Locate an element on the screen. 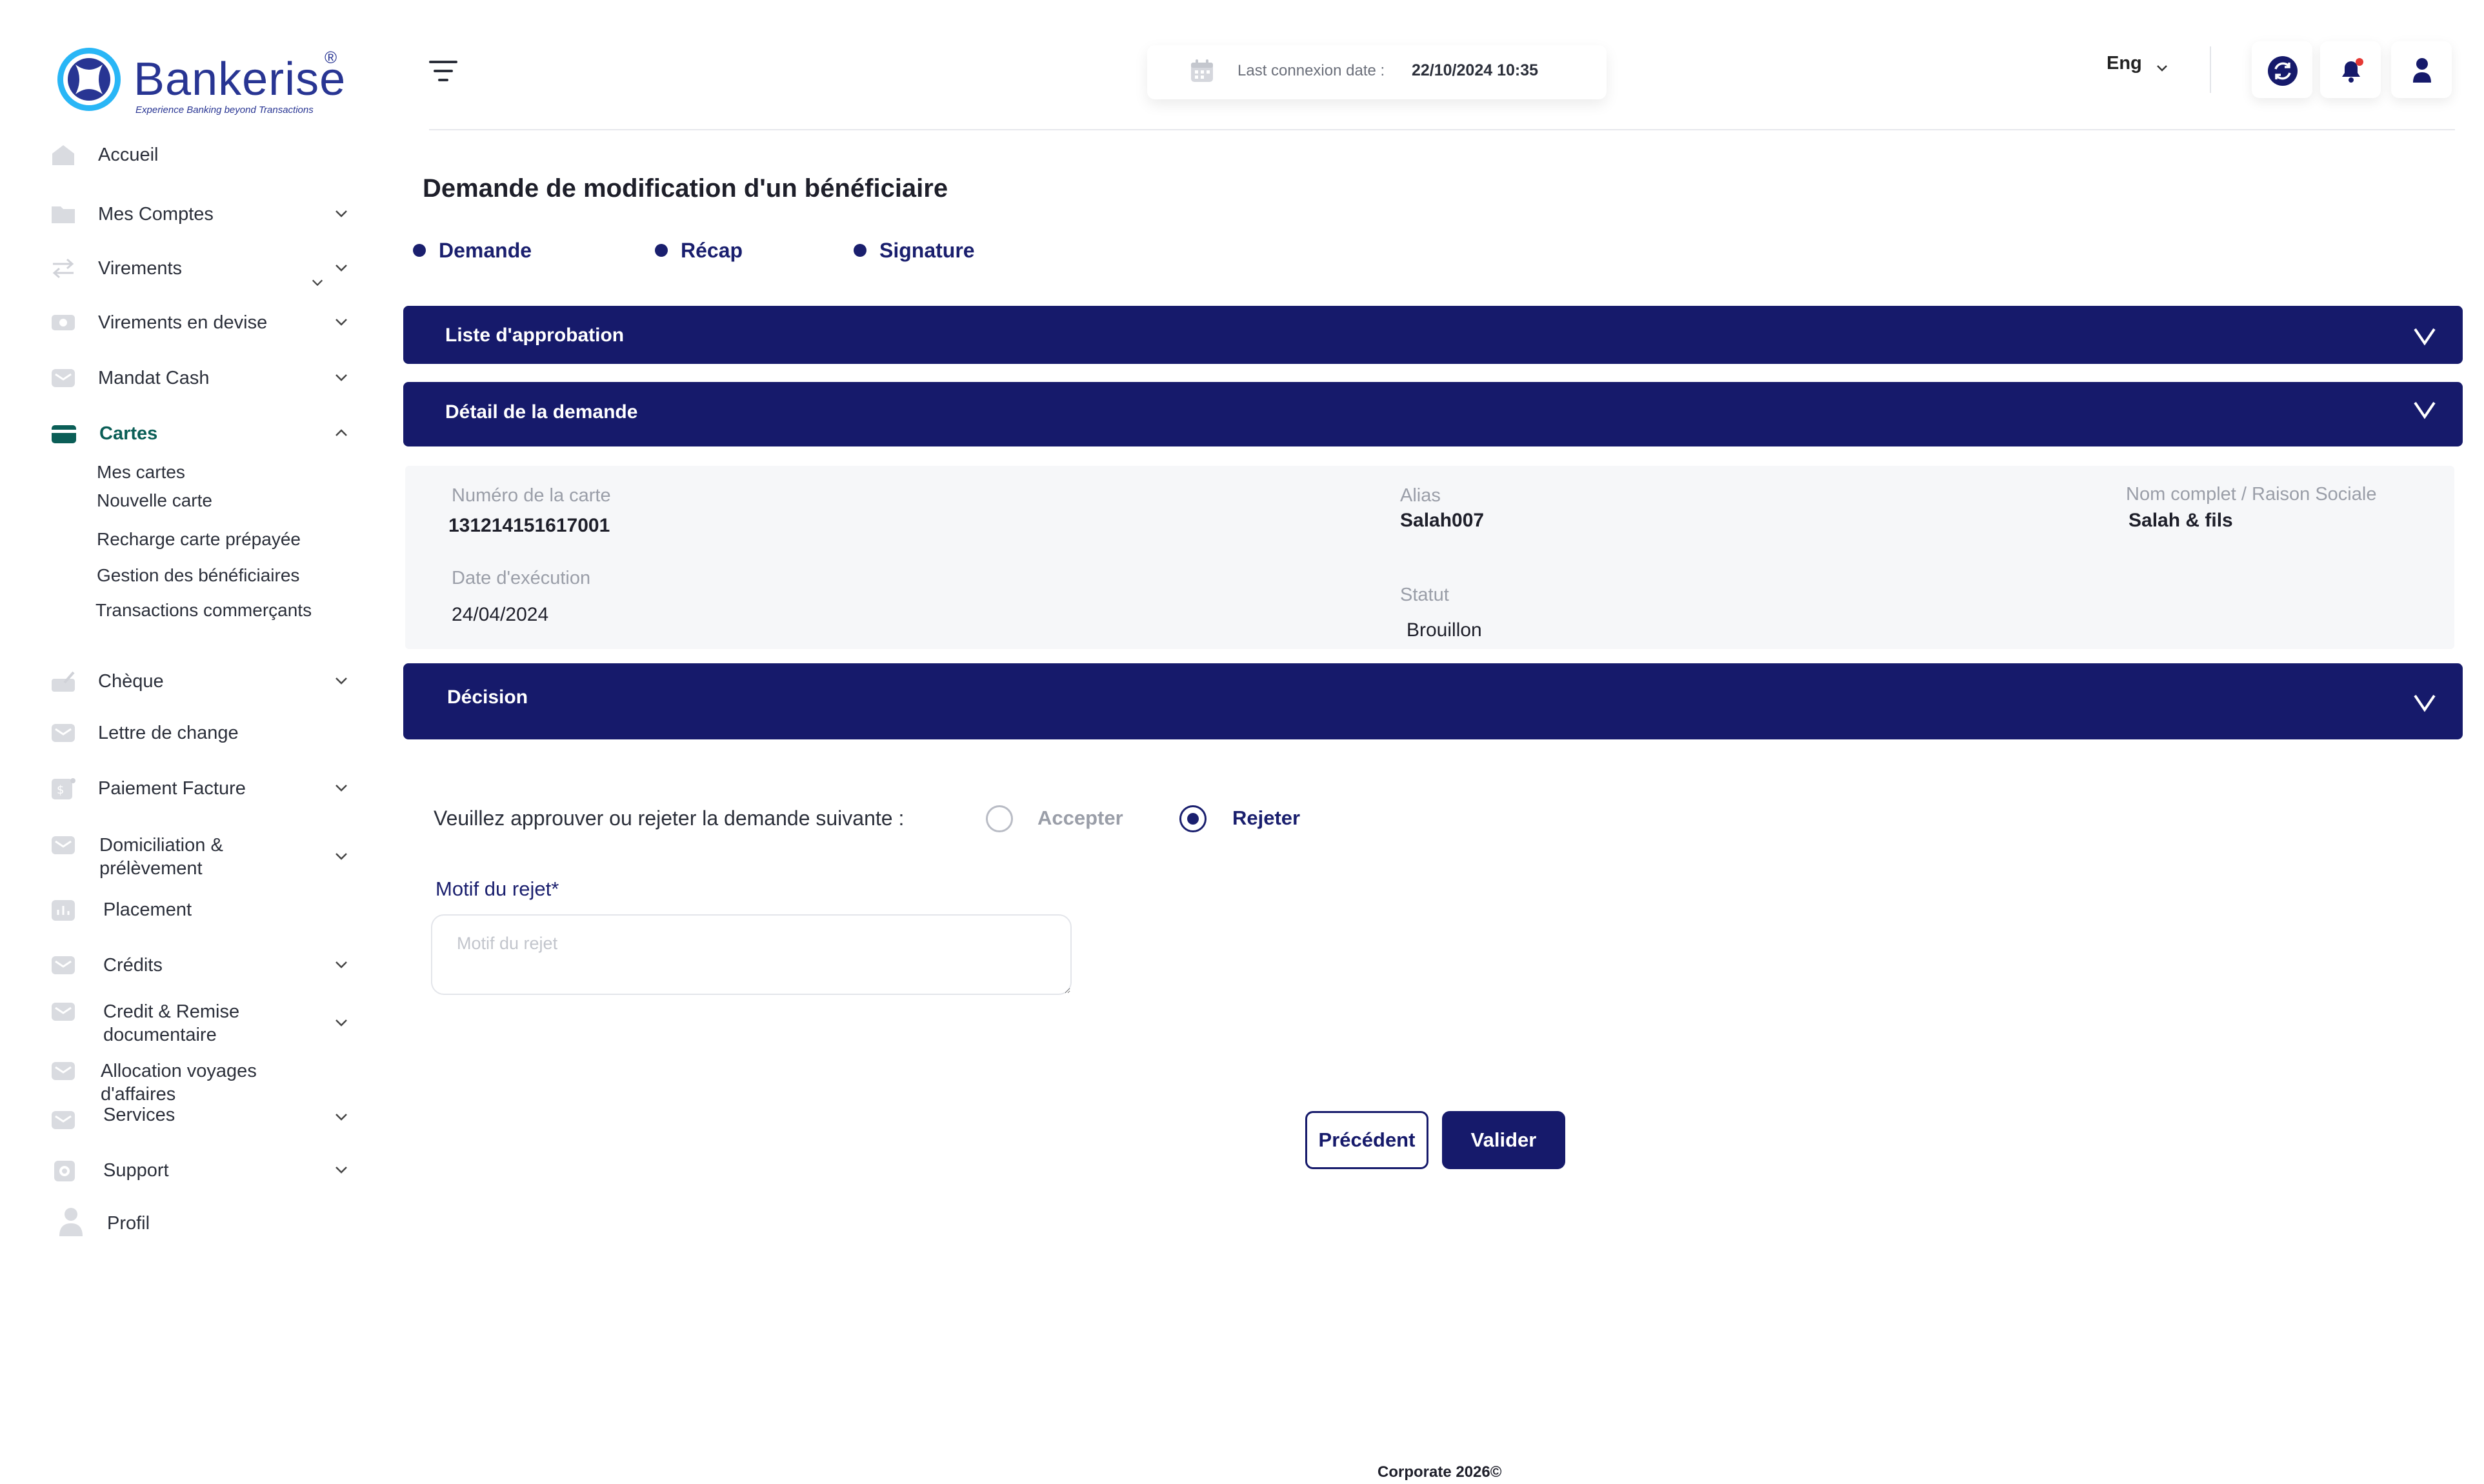 The height and width of the screenshot is (1484, 2484). invoice-icon: $ is located at coordinates (63, 788).